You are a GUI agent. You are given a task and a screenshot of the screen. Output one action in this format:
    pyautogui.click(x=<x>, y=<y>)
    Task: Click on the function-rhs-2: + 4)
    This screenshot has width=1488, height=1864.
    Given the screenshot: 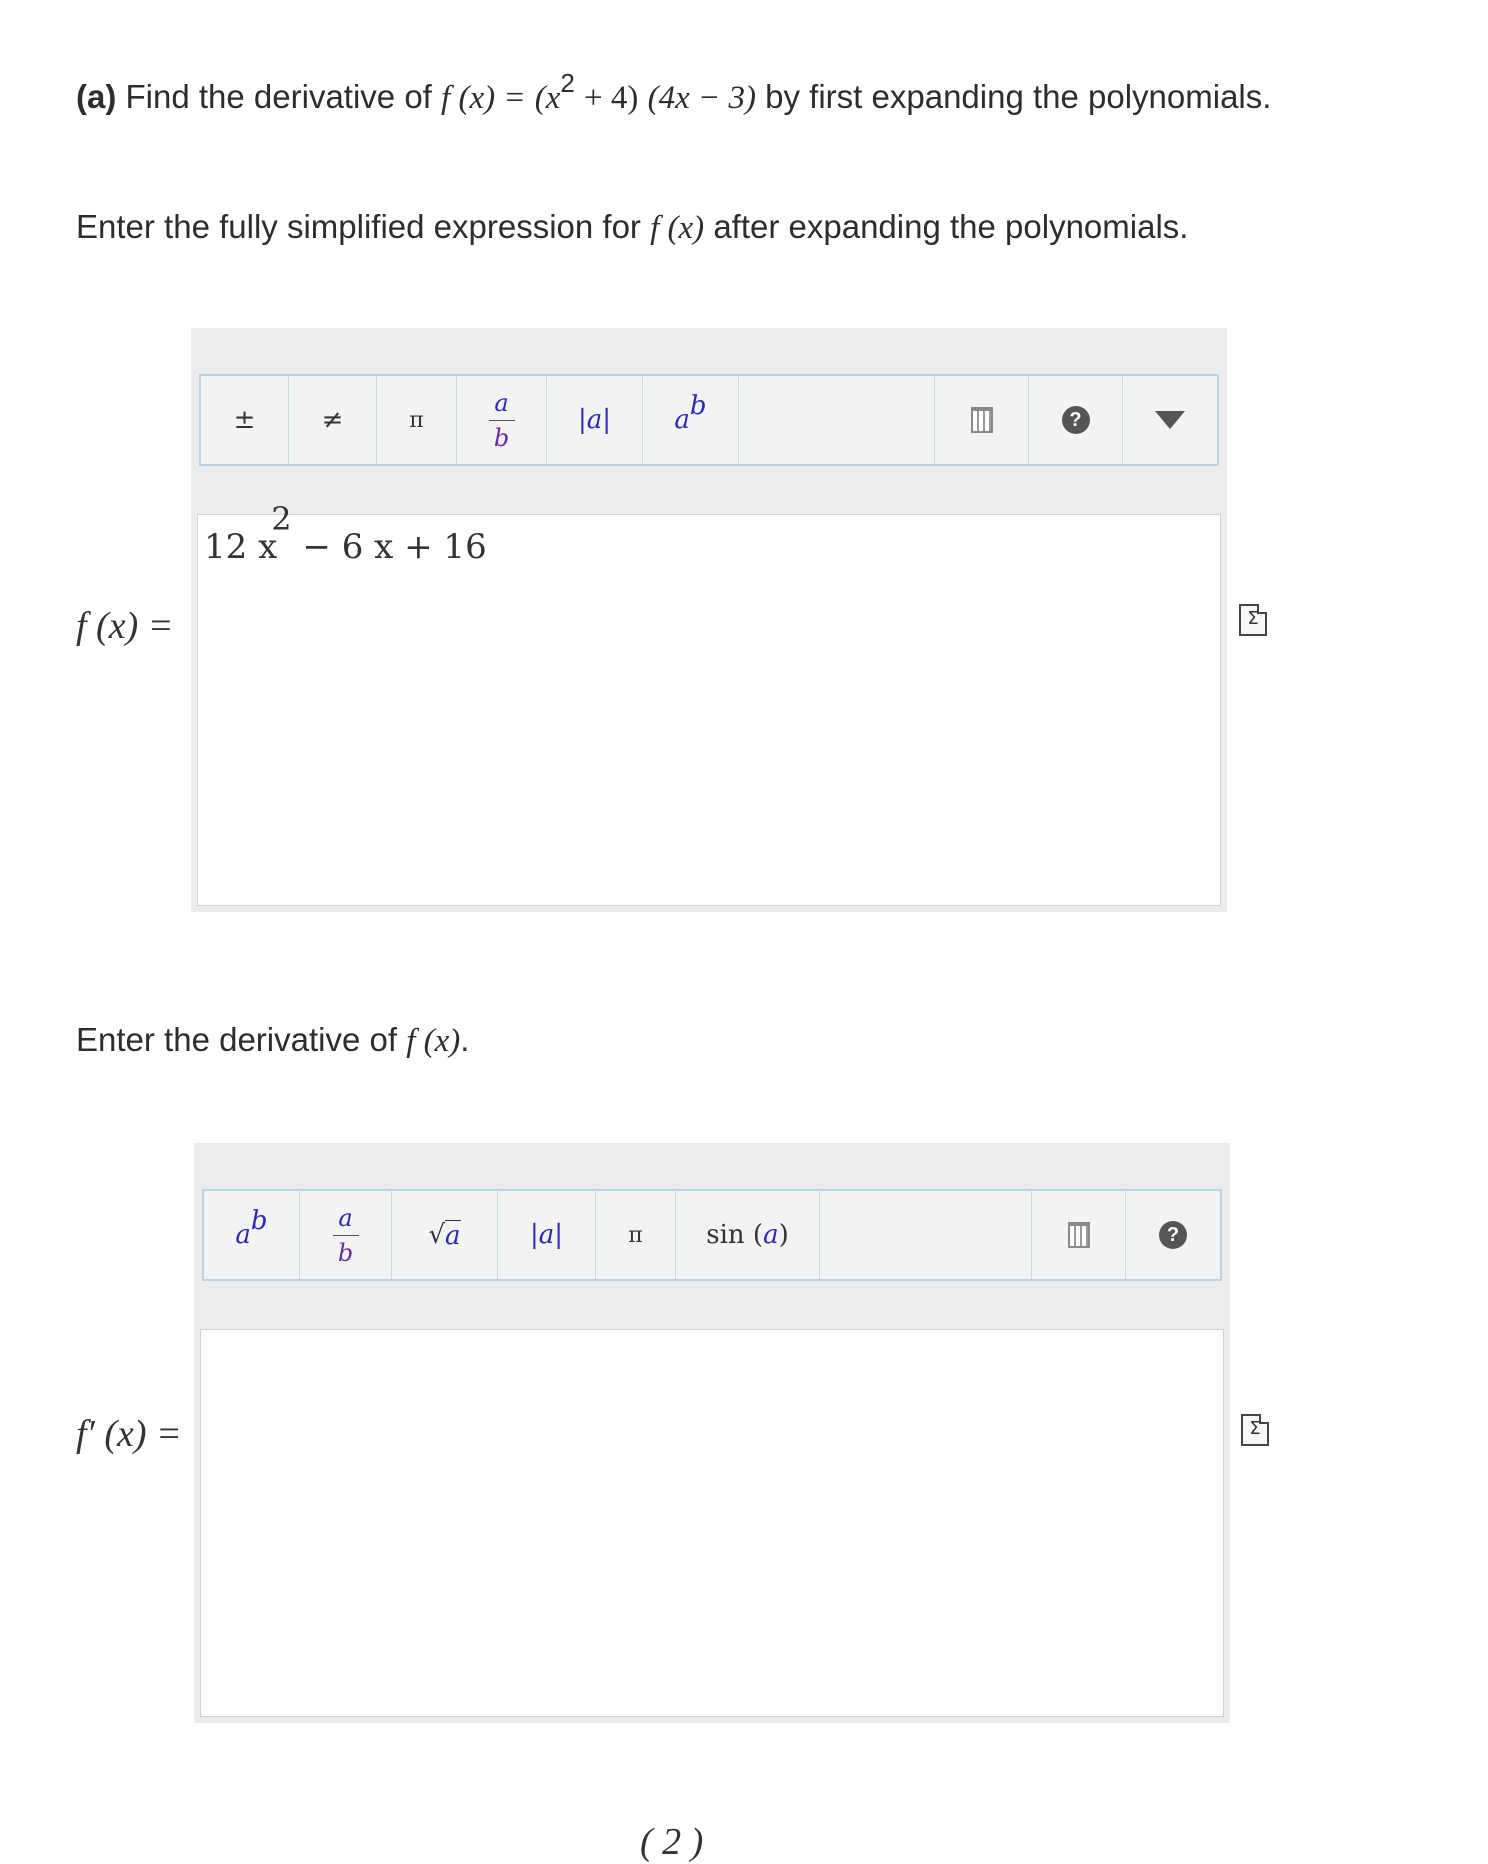 What is the action you would take?
    pyautogui.click(x=611, y=98)
    